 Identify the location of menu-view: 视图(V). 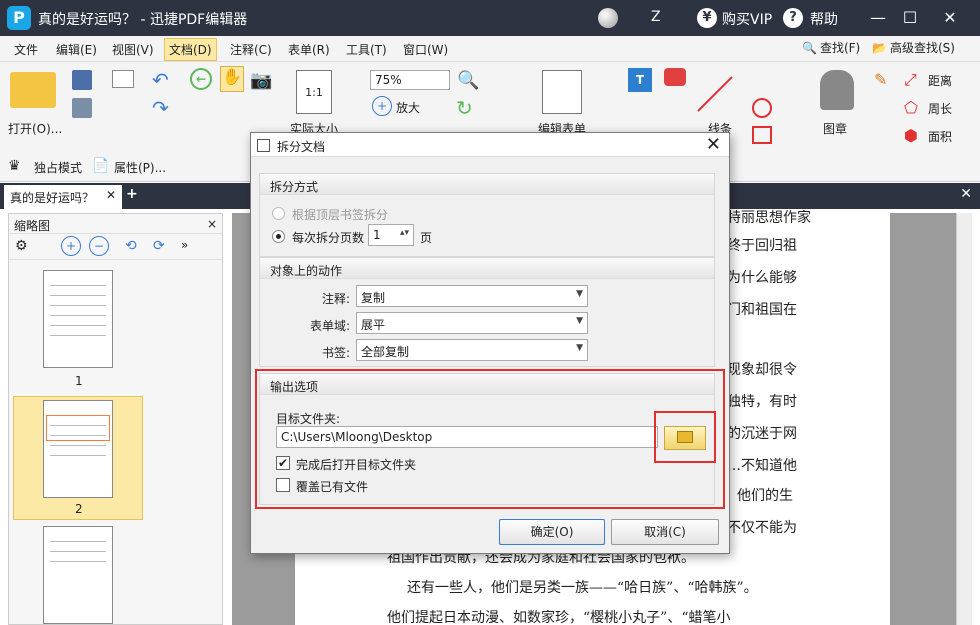
(133, 49).